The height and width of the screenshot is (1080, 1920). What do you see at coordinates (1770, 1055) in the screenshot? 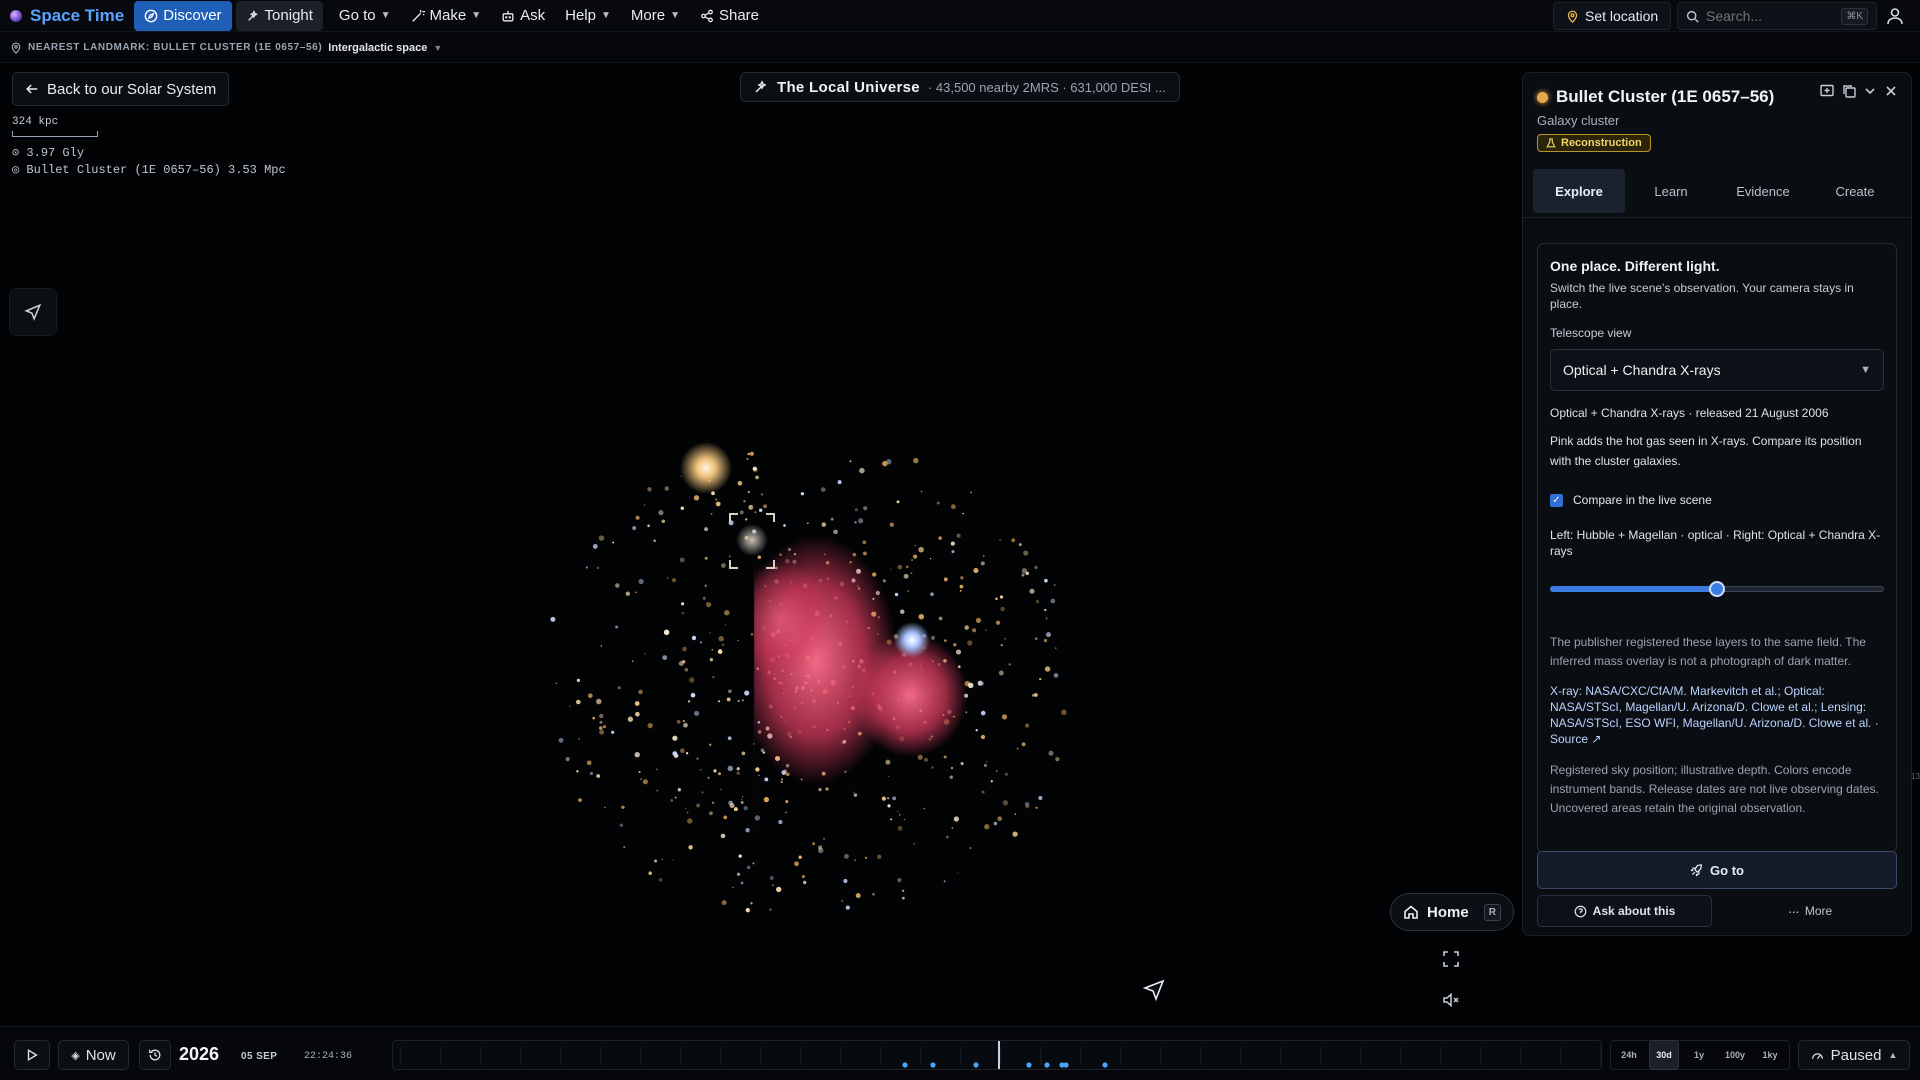
I see `zoom-1ky: 1ky` at bounding box center [1770, 1055].